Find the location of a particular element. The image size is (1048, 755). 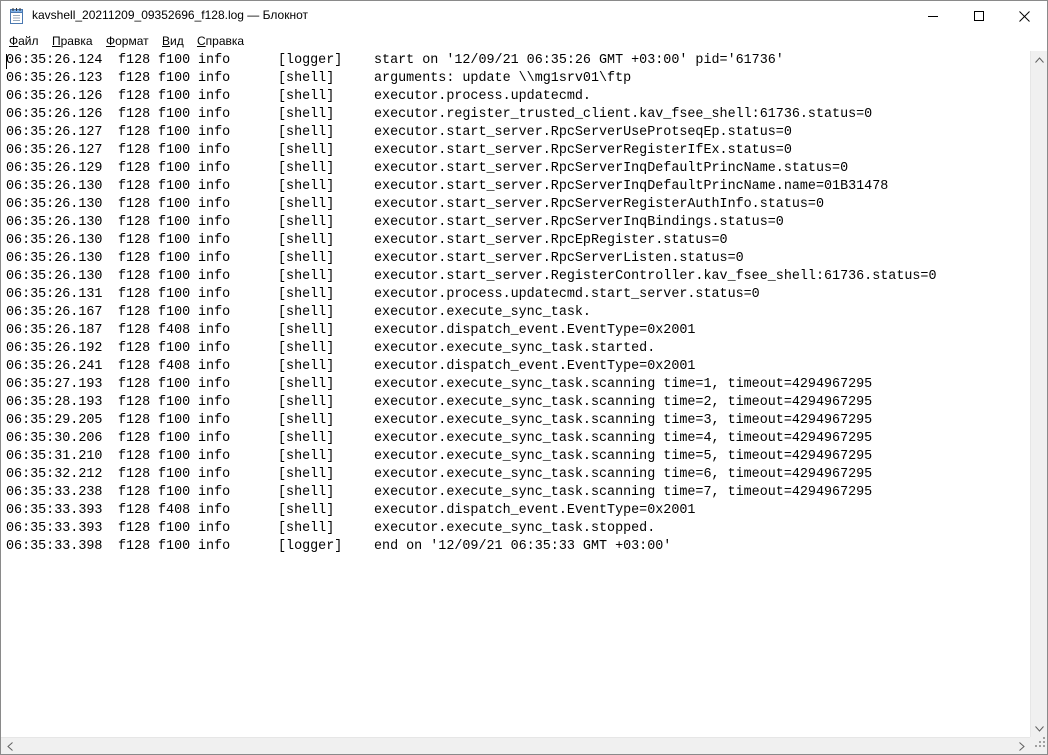

resize-grip-icon is located at coordinates (1040, 743).